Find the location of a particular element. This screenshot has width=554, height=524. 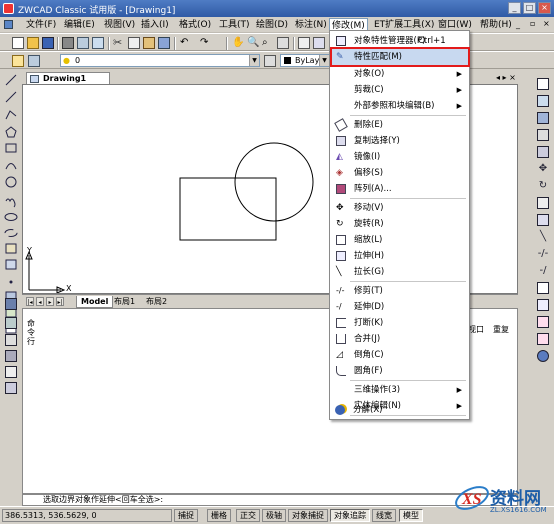

menu-help: 帮助(H) is located at coordinates (496, 25).